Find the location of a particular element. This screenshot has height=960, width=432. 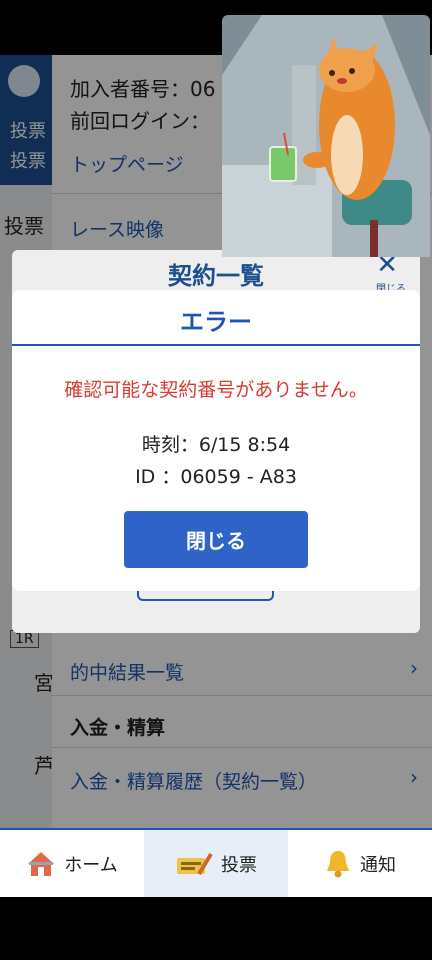

sheet-title: 契約一覧 is located at coordinates (216, 276).